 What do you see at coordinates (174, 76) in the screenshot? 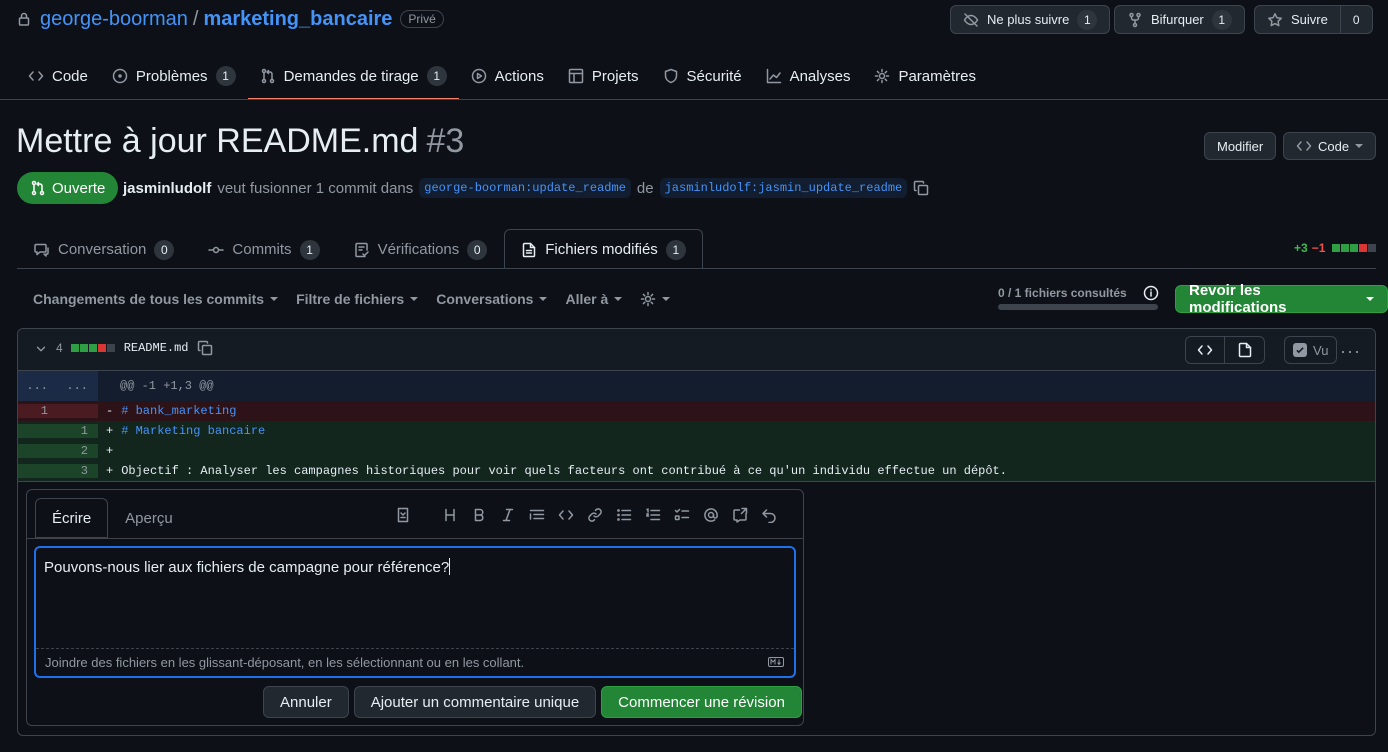
I see `nav-issues: Problèmes 1` at bounding box center [174, 76].